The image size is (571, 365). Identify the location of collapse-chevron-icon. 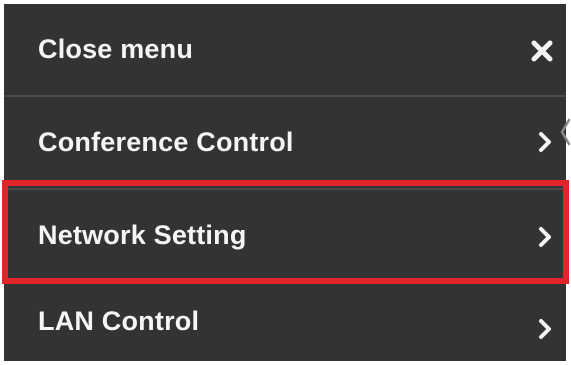
(565, 132).